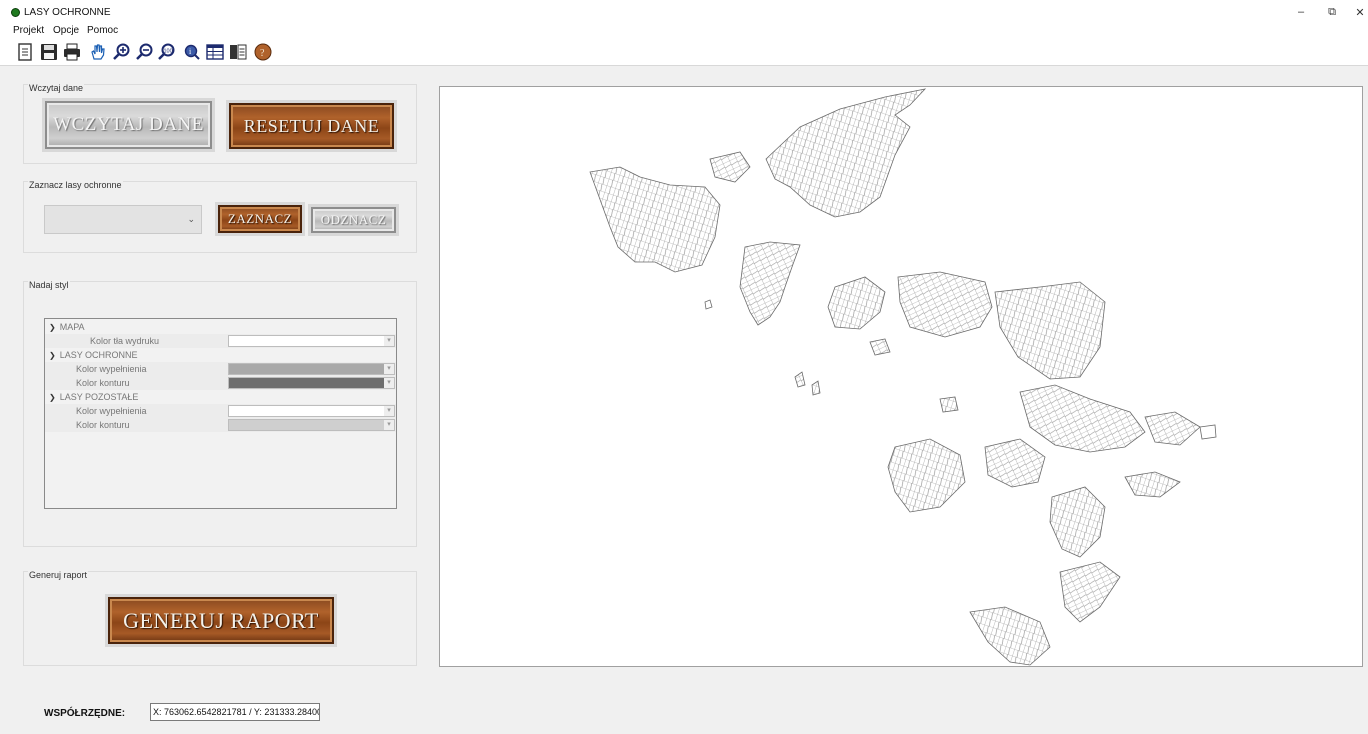 The image size is (1368, 734). What do you see at coordinates (25, 52) in the screenshot?
I see `new-file-icon` at bounding box center [25, 52].